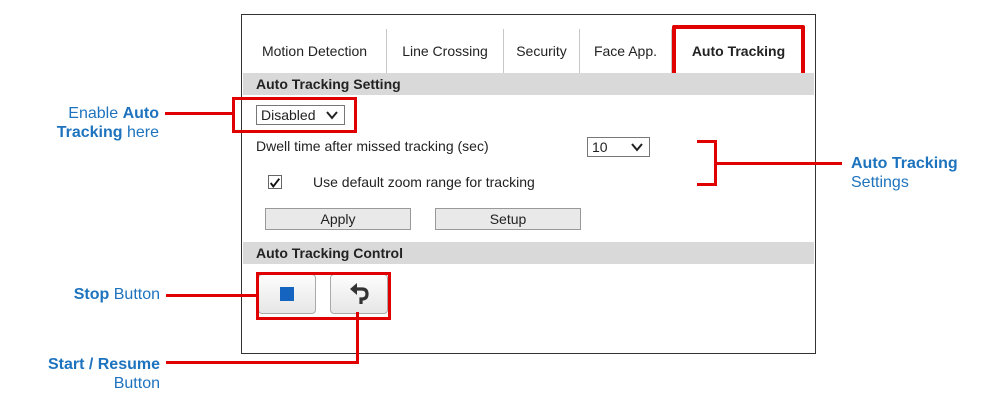 This screenshot has height=394, width=998. What do you see at coordinates (424, 182) in the screenshot?
I see `zoom-range-label: Use default zoom range for tracking` at bounding box center [424, 182].